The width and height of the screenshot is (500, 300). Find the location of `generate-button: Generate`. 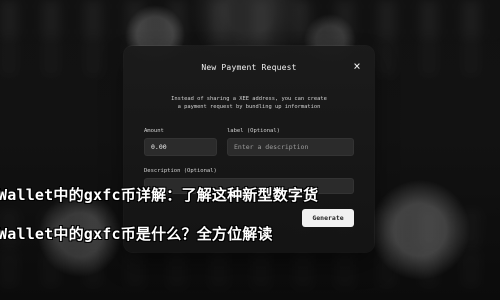

generate-button: Generate is located at coordinates (328, 218).